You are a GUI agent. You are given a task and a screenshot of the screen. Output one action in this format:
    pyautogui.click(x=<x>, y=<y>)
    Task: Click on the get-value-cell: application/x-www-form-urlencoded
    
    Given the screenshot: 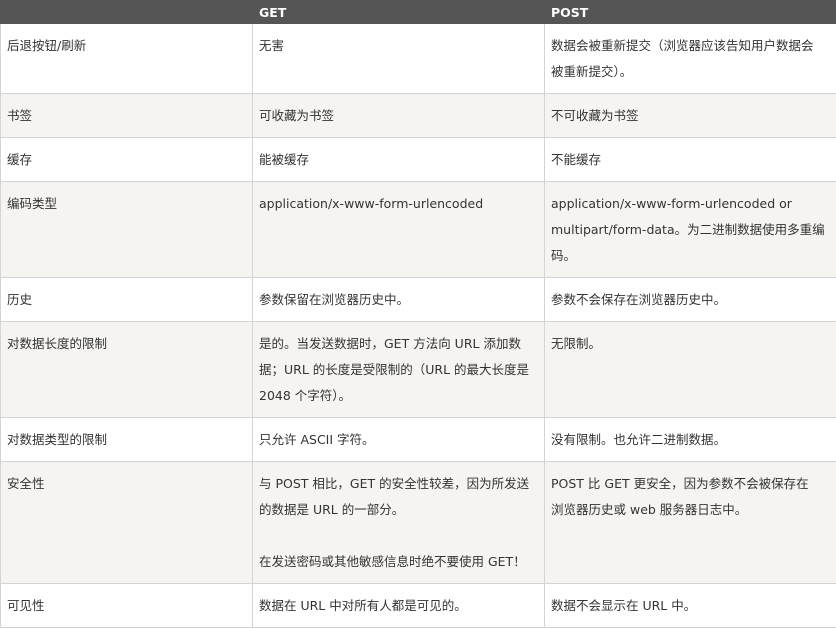 What is the action you would take?
    pyautogui.click(x=399, y=230)
    